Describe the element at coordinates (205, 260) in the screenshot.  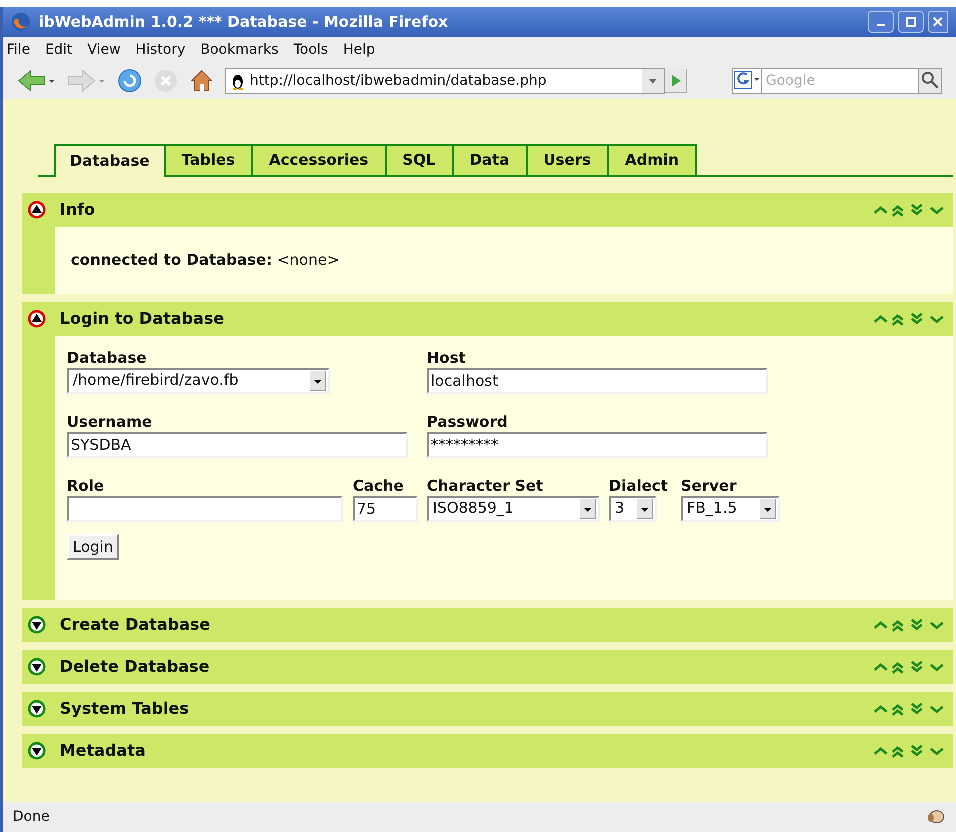
I see `connection-status: connected to Database: <none>` at that location.